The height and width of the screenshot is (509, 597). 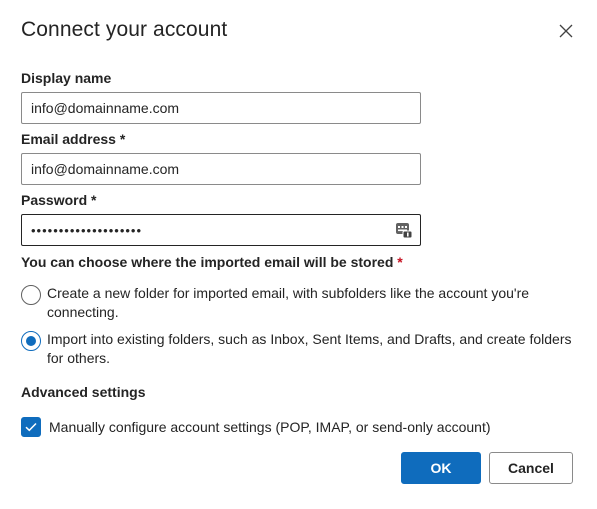 I want to click on ok-button: OK, so click(x=441, y=468).